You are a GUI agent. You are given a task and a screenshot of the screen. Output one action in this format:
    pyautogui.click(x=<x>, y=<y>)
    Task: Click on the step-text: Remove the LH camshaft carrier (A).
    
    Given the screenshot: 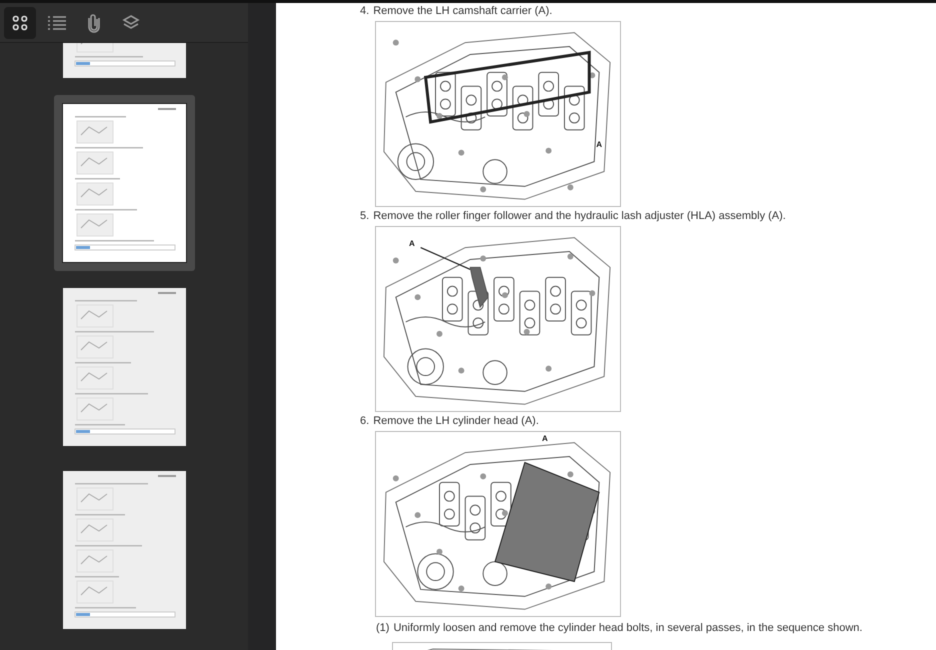 What is the action you would take?
    pyautogui.click(x=462, y=11)
    